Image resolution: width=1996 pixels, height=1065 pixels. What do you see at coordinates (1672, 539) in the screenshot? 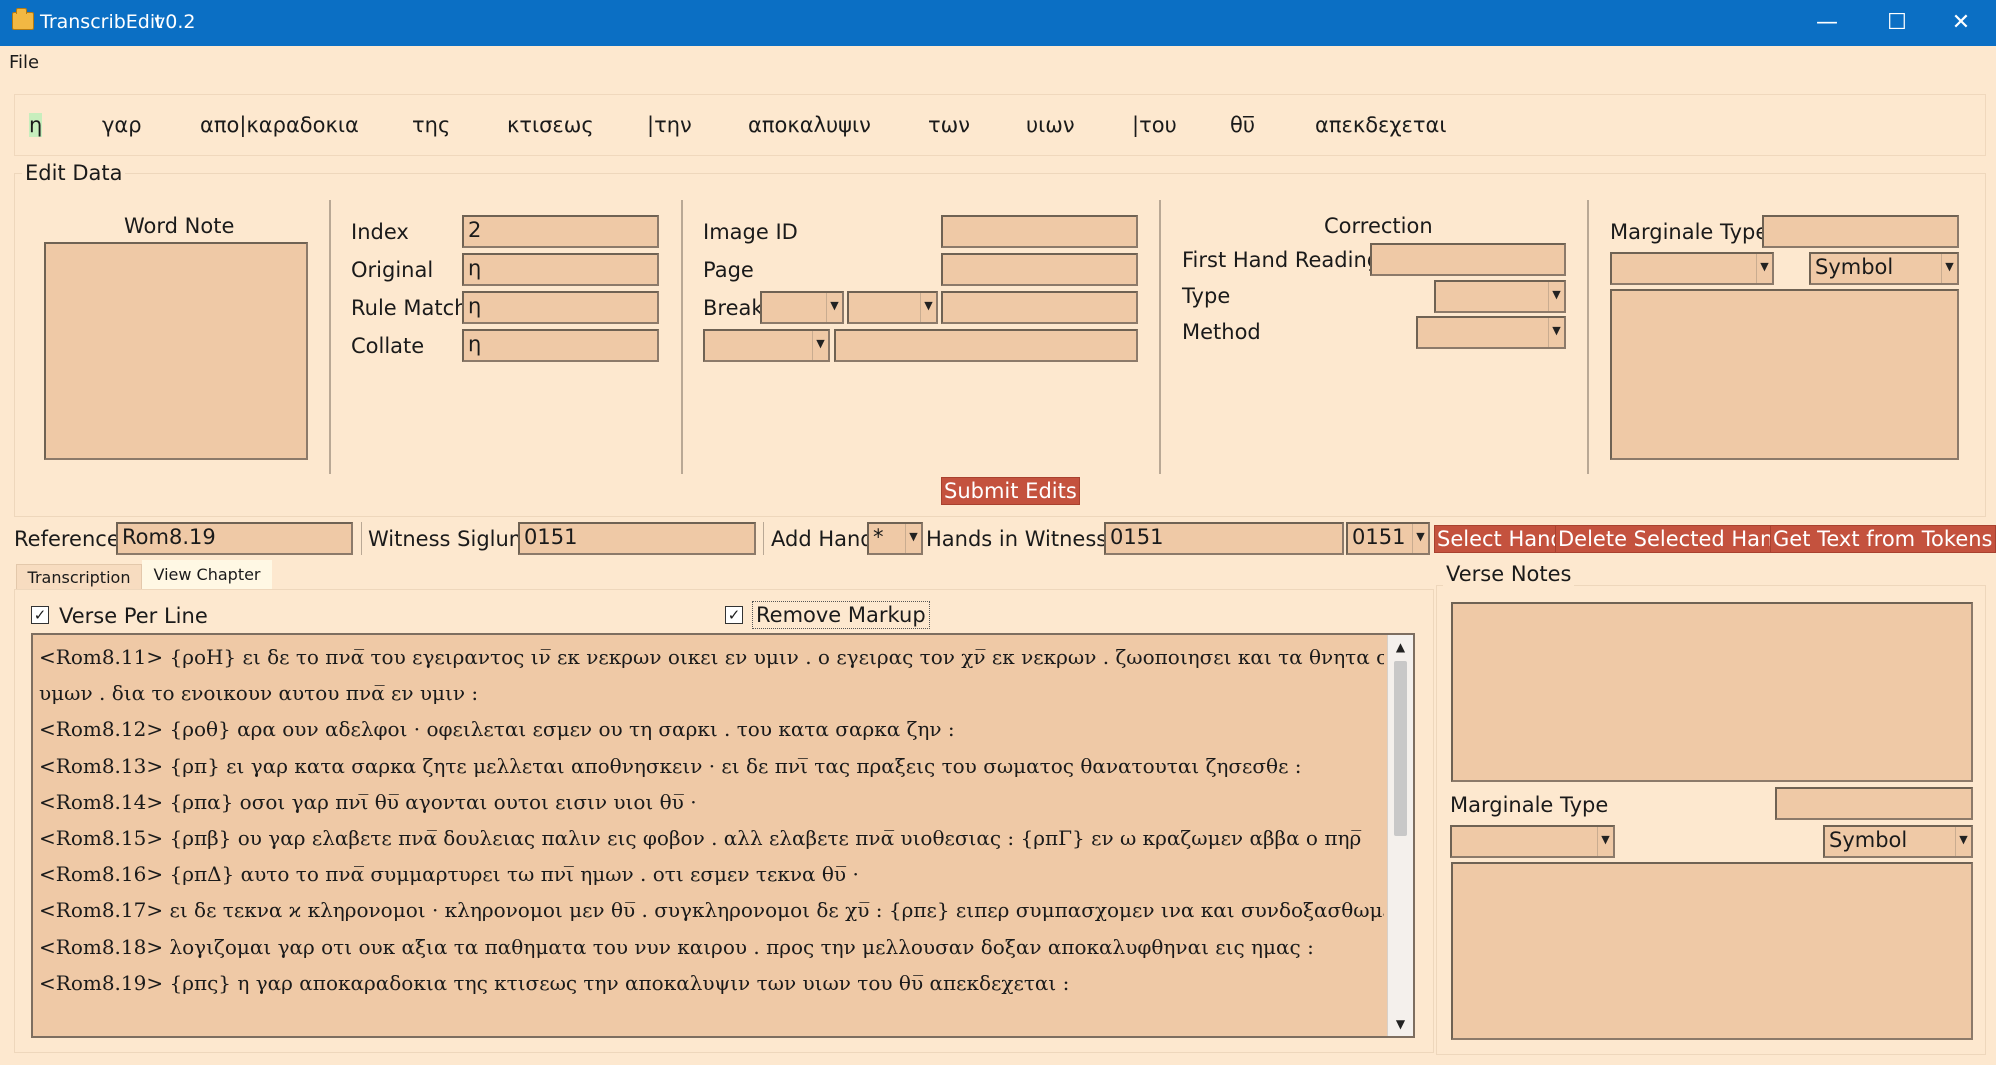
I see `delete-selected-hand-button: Delete Selected Hand` at bounding box center [1672, 539].